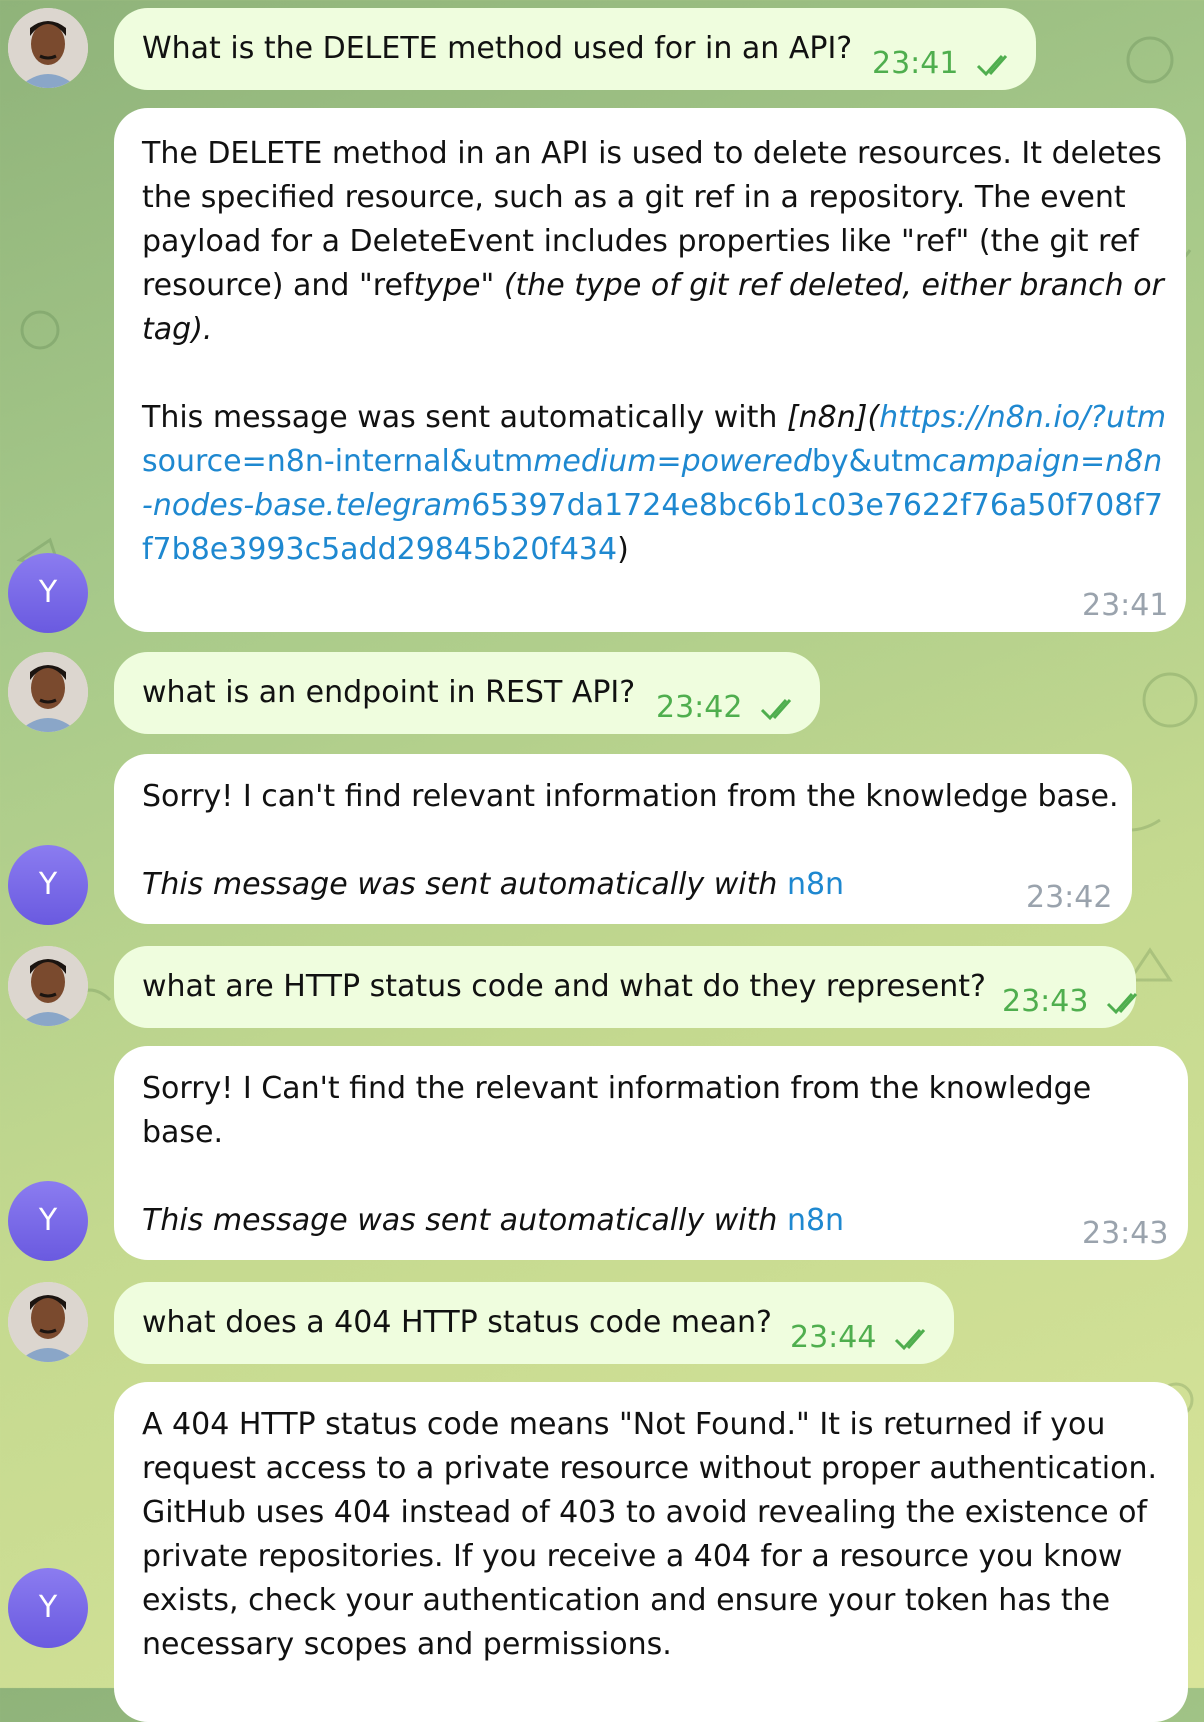  Describe the element at coordinates (992, 417) in the screenshot. I see `message-link: https://n8n.io/?` at that location.